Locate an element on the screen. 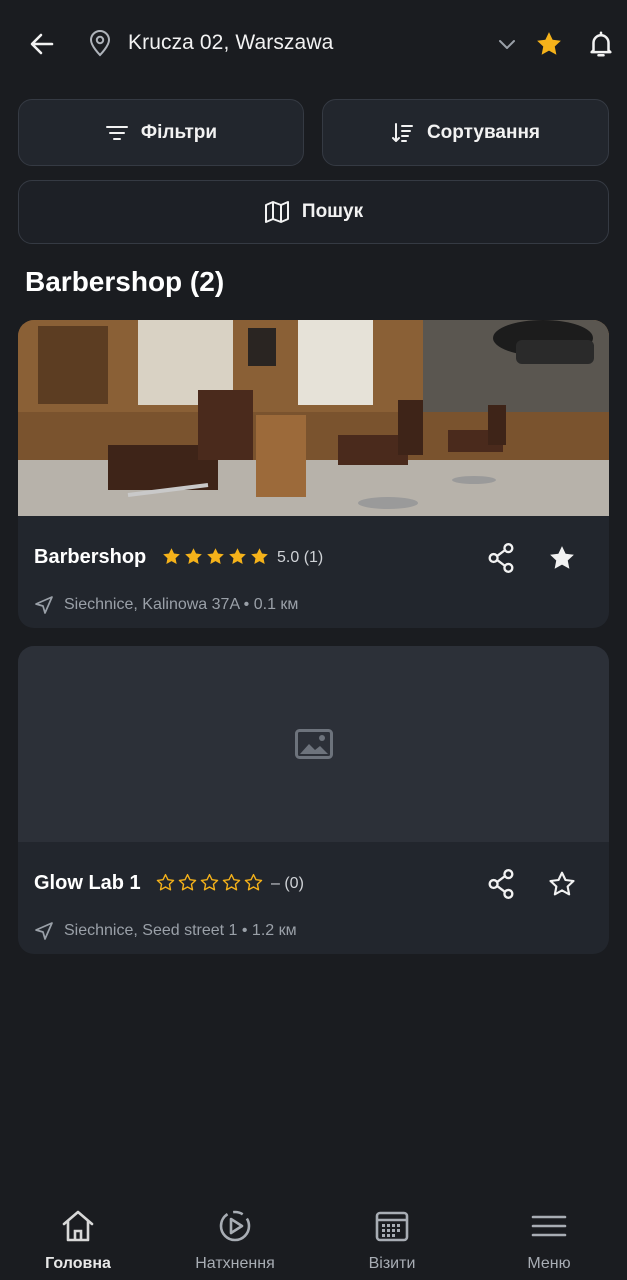 The height and width of the screenshot is (1280, 627). sort-icon is located at coordinates (402, 132).